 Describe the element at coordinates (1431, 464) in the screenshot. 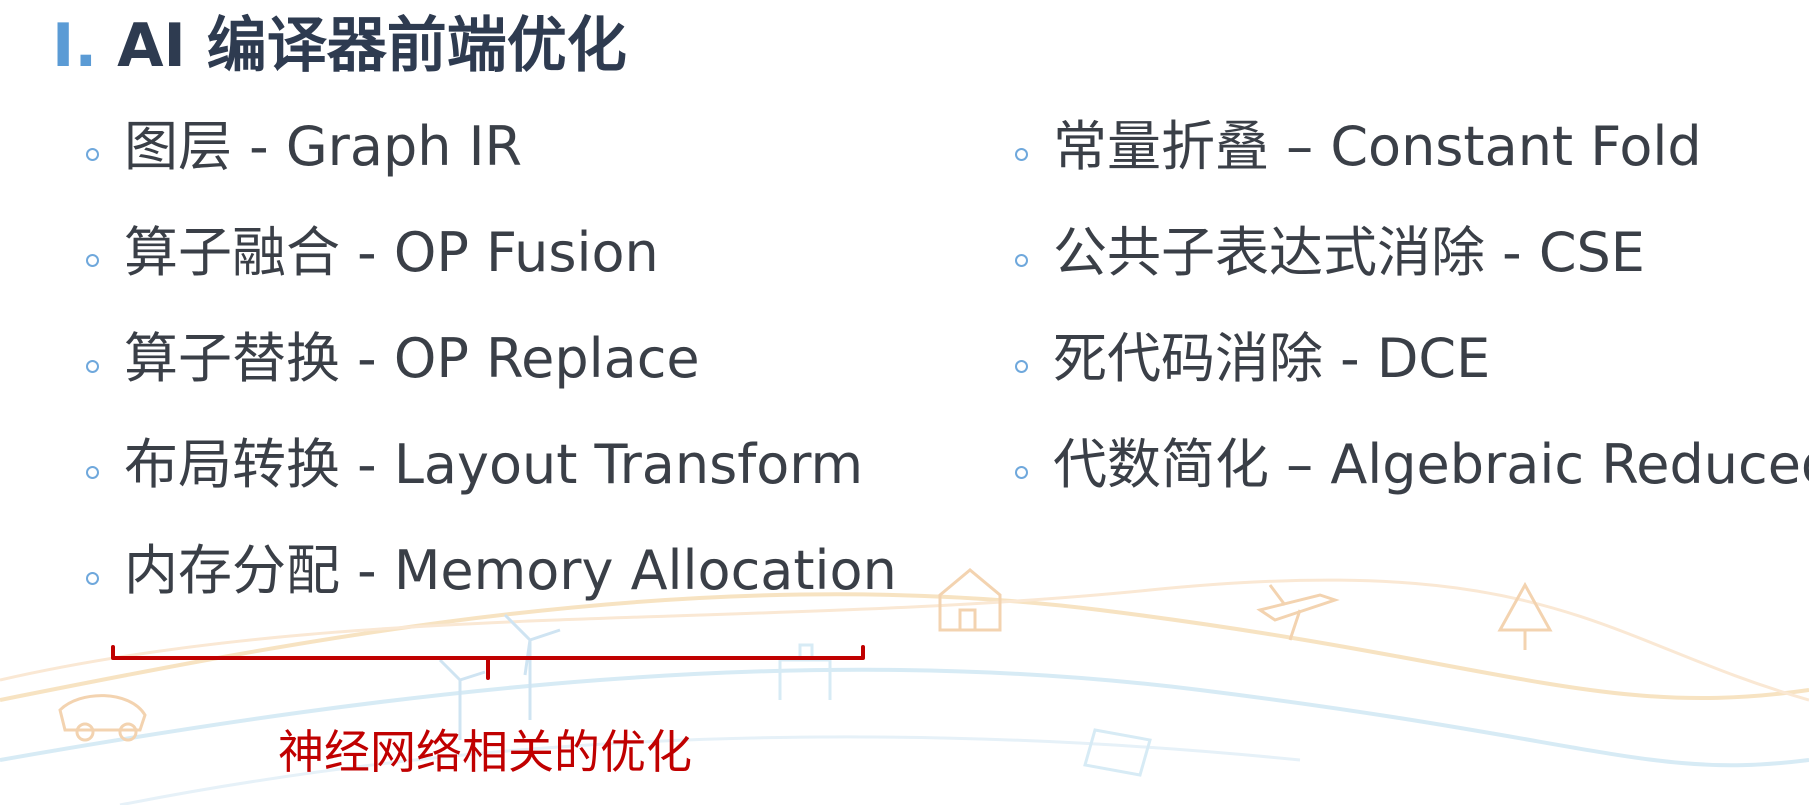

I see `list-item-text: 代数简化 – Algebraic Reduced` at that location.